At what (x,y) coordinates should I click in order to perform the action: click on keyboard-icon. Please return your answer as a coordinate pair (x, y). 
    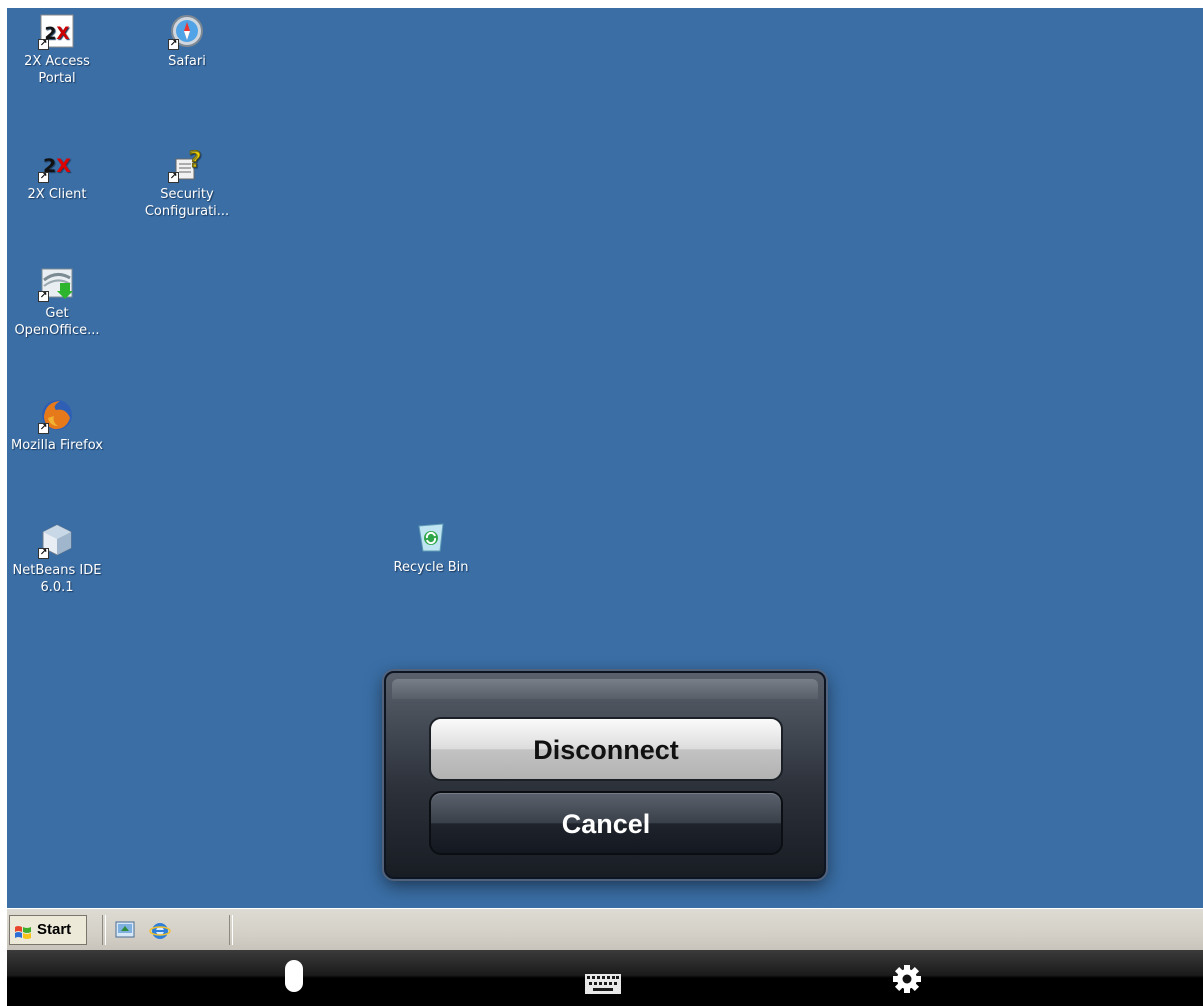
    Looking at the image, I should click on (603, 986).